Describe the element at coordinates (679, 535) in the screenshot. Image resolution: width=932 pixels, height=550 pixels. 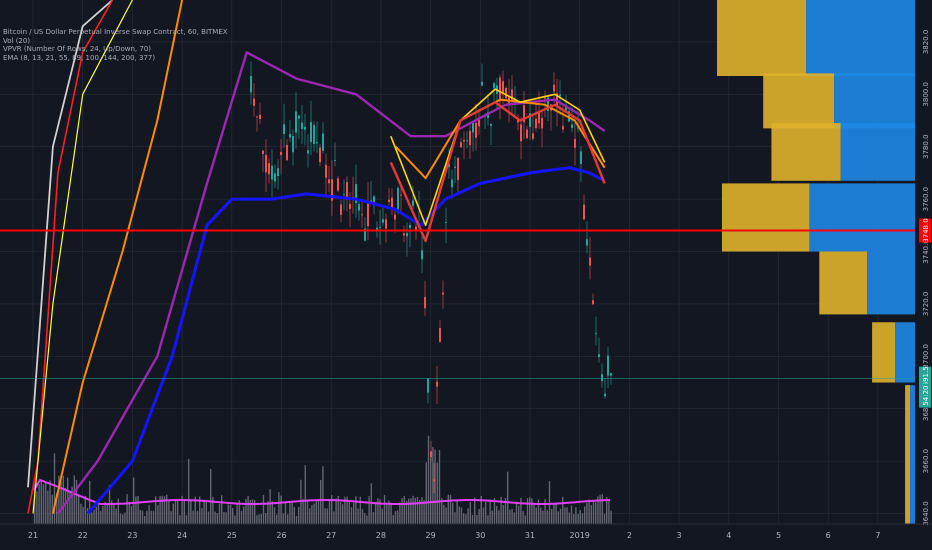
I see `x-tick-label: 3` at that location.